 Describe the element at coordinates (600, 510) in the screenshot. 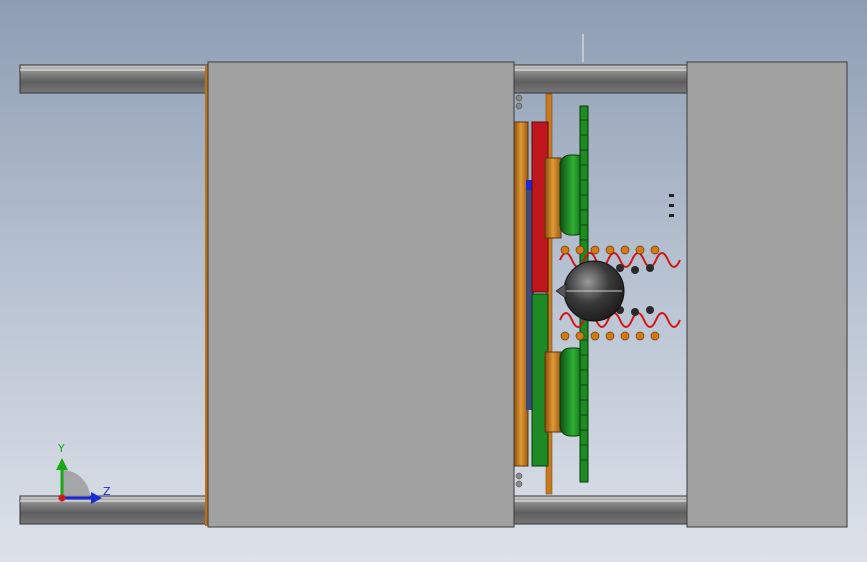

I see `rail-bottom-middle` at that location.